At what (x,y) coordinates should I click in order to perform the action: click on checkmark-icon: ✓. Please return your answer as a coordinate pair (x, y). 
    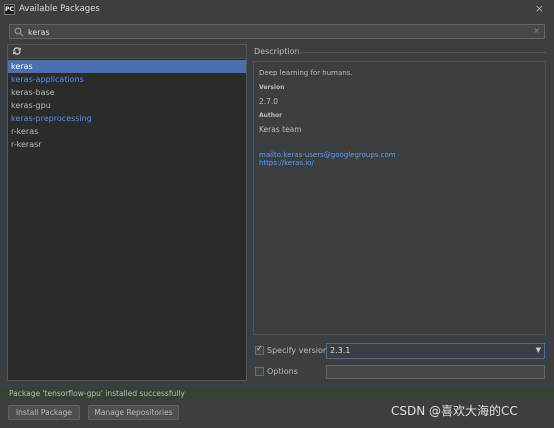
    Looking at the image, I should click on (259, 348).